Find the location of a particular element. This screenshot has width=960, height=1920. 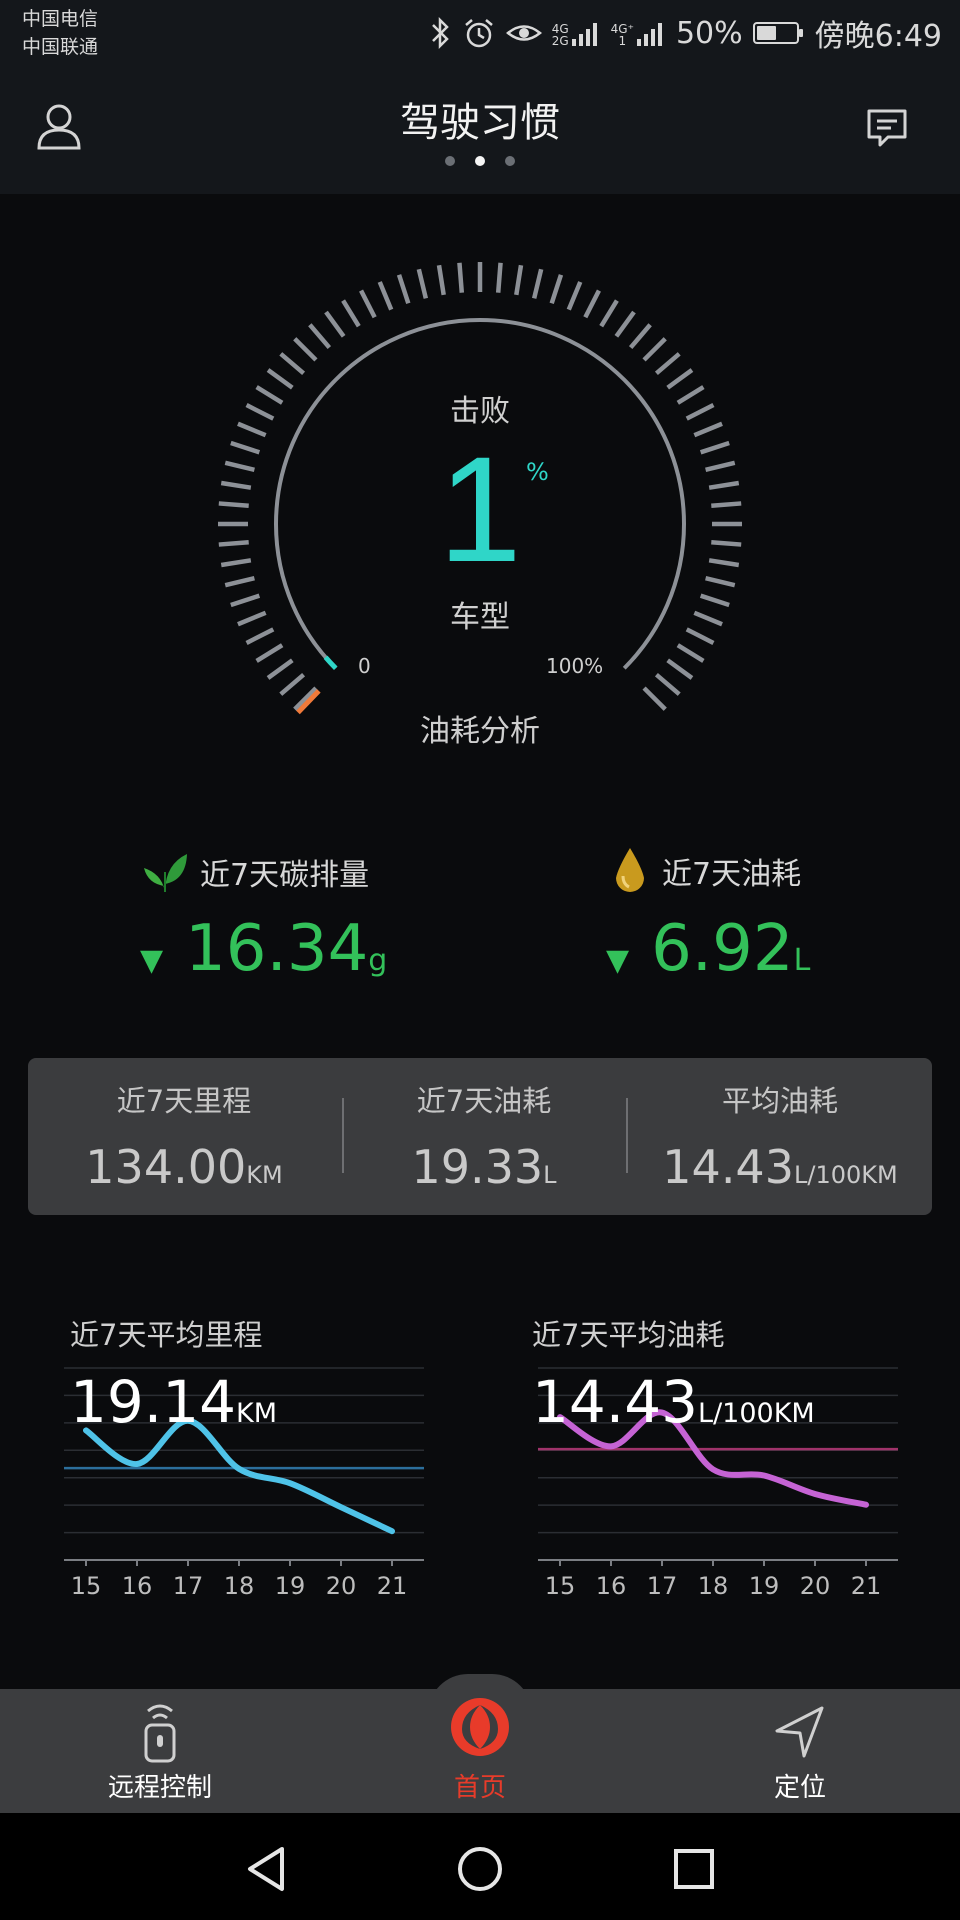

summary-fuel-unit: L is located at coordinates (550, 1175).